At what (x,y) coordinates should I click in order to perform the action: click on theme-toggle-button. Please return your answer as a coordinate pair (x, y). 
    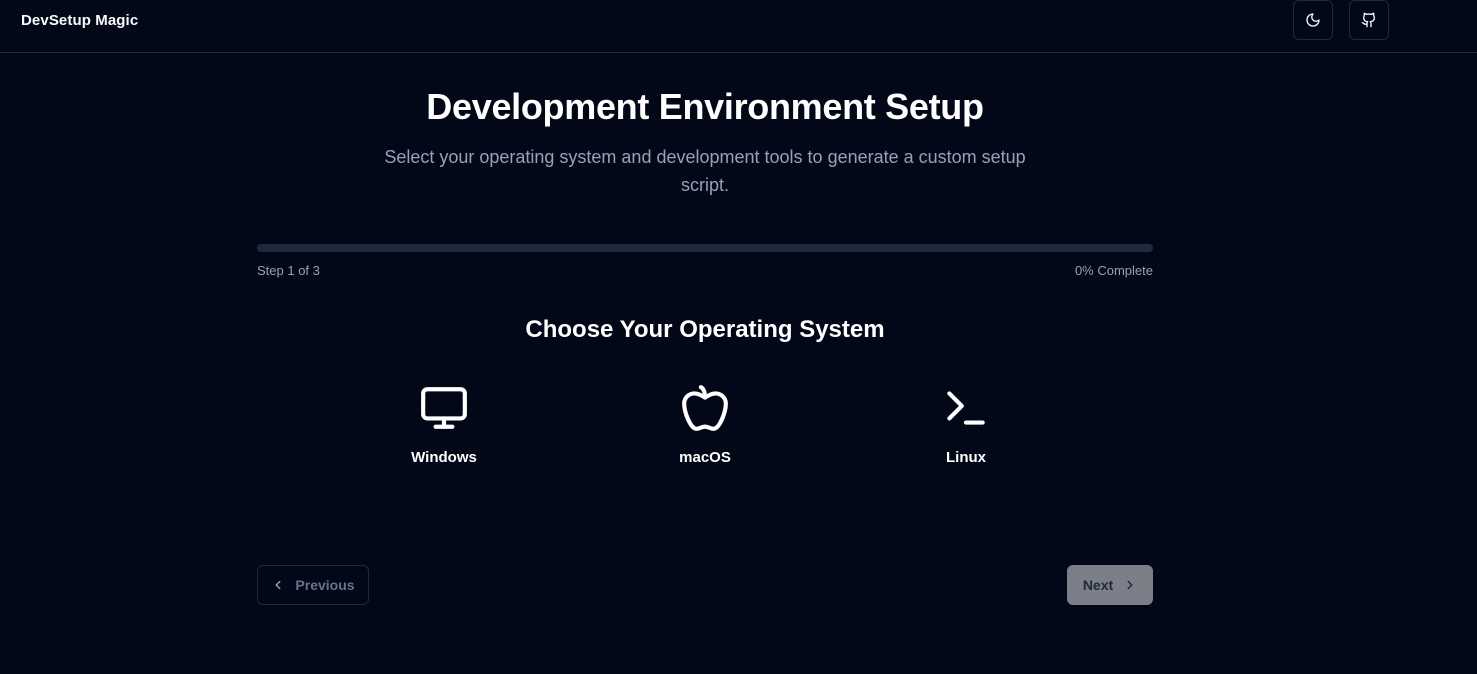
    Looking at the image, I should click on (1313, 20).